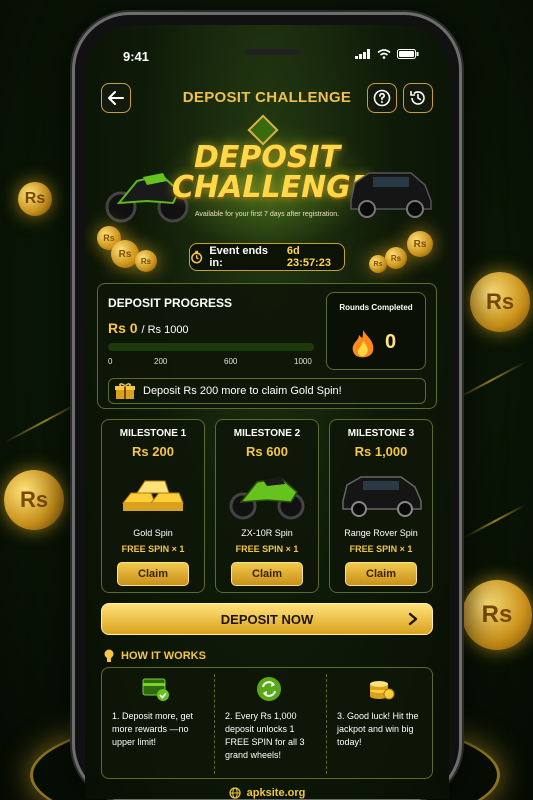  What do you see at coordinates (211, 347) in the screenshot?
I see `progress-bar` at bounding box center [211, 347].